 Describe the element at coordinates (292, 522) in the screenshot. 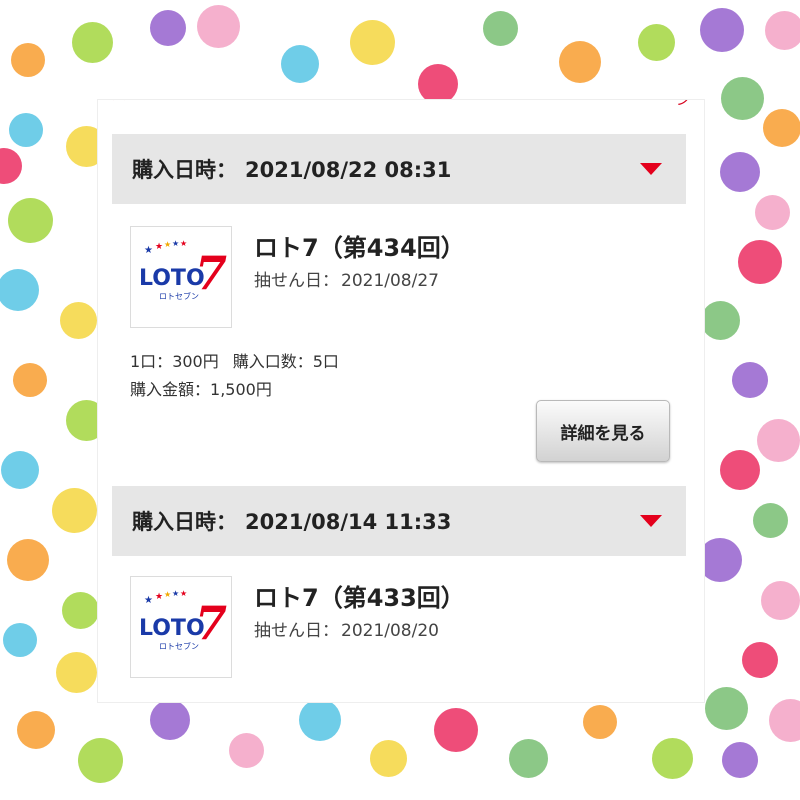

I see `purchase-datetime: 購入日時： 2021/08/14 11:33` at that location.